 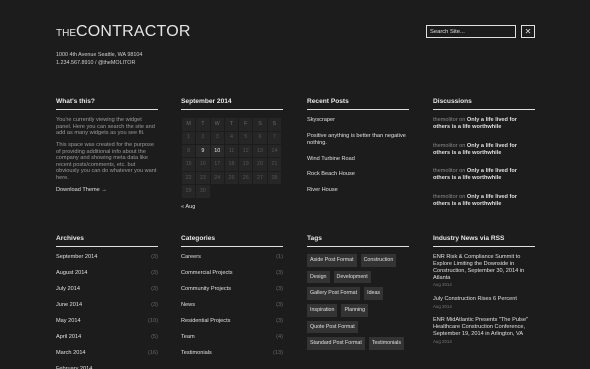 I want to click on archives-link: June 2014, so click(x=69, y=305).